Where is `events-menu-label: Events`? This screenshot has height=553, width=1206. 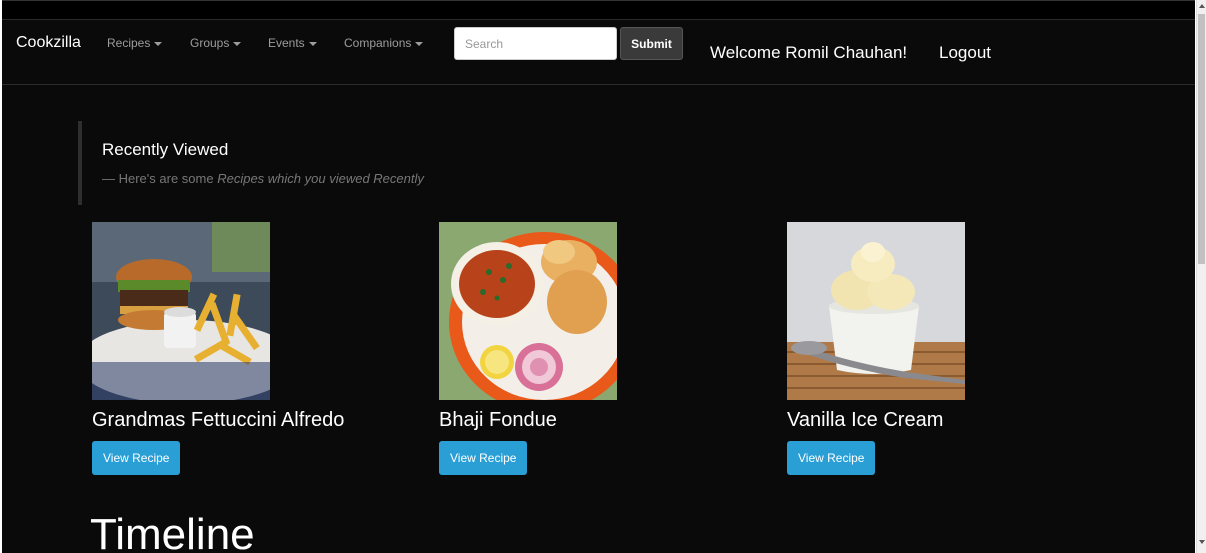
events-menu-label: Events is located at coordinates (286, 43).